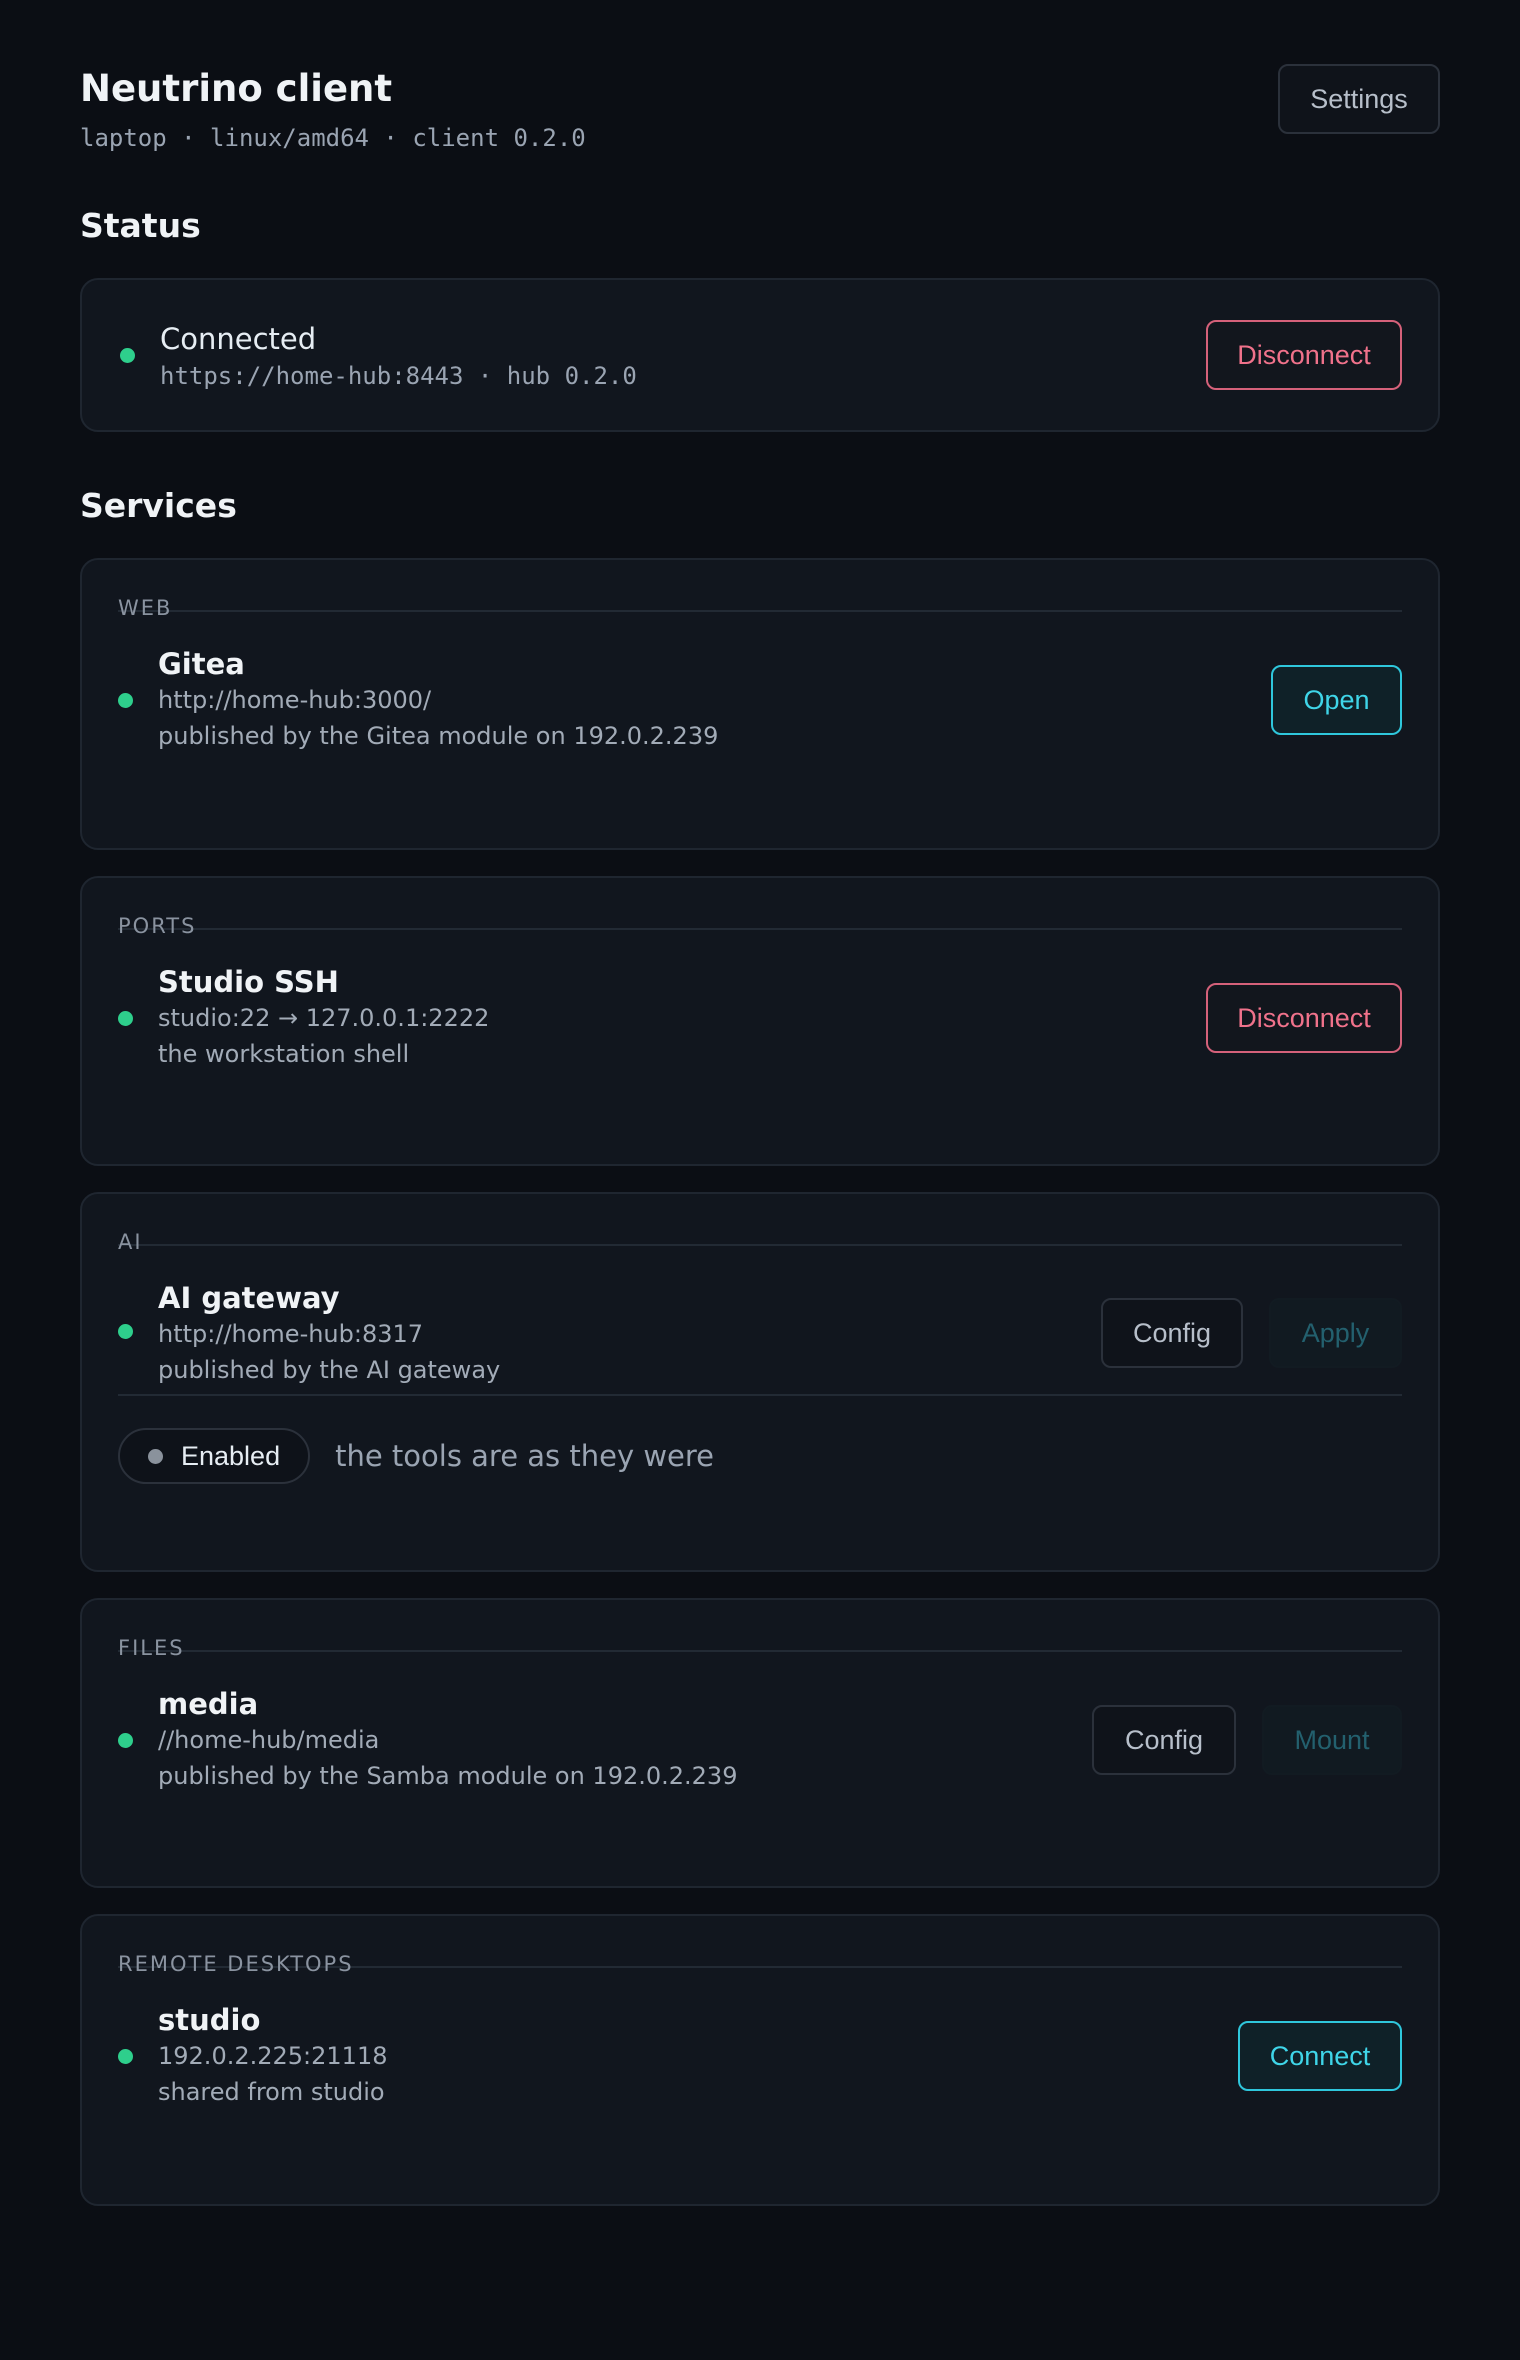 The width and height of the screenshot is (1520, 2360). I want to click on connection-state: Connected, so click(238, 339).